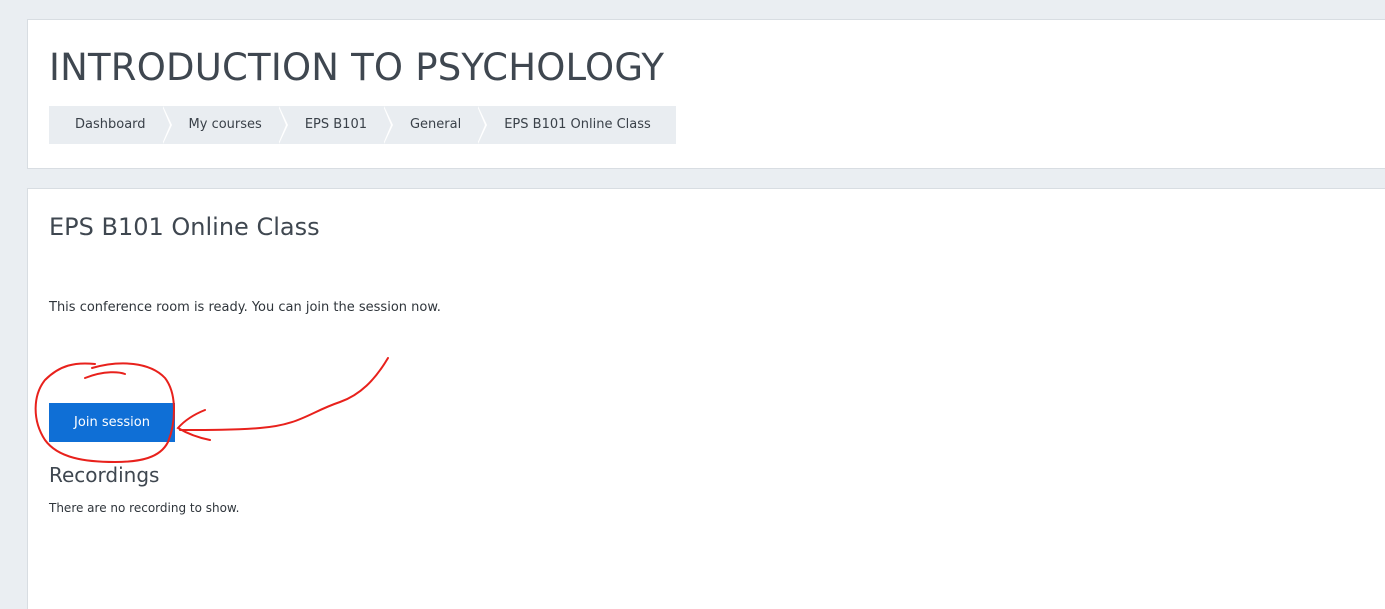 The image size is (1385, 609). What do you see at coordinates (112, 422) in the screenshot?
I see `join-session-button: Join session` at bounding box center [112, 422].